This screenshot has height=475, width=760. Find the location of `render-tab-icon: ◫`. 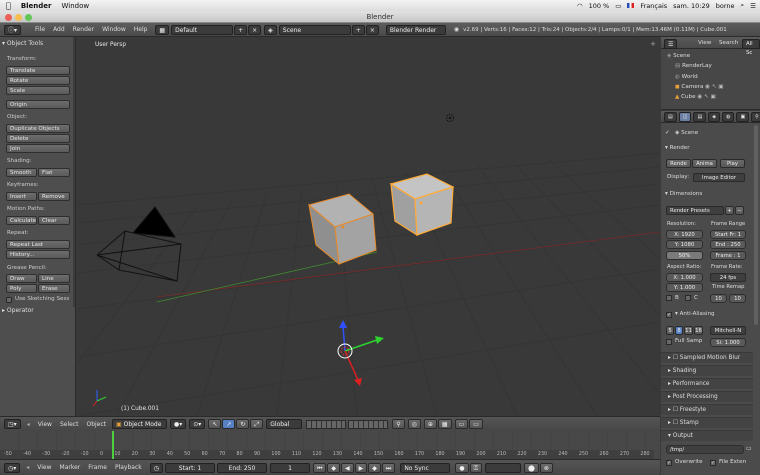

render-tab-icon: ◫ is located at coordinates (685, 116).